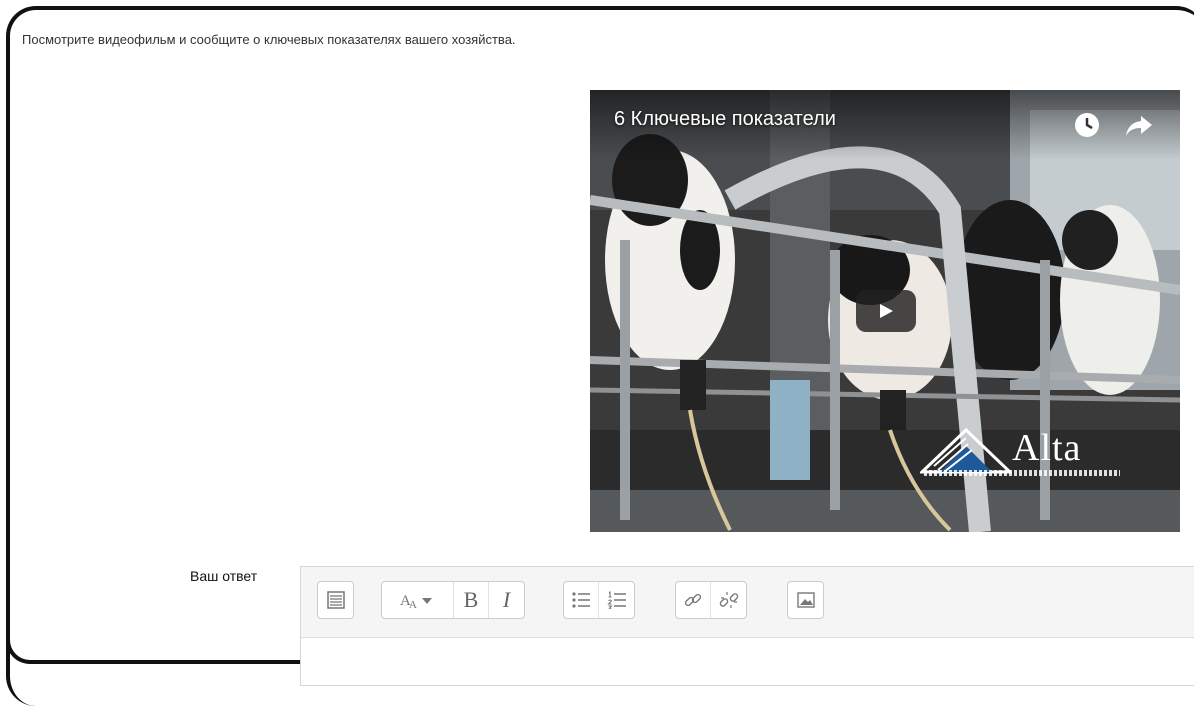  I want to click on watch-later-icon, so click(1087, 125).